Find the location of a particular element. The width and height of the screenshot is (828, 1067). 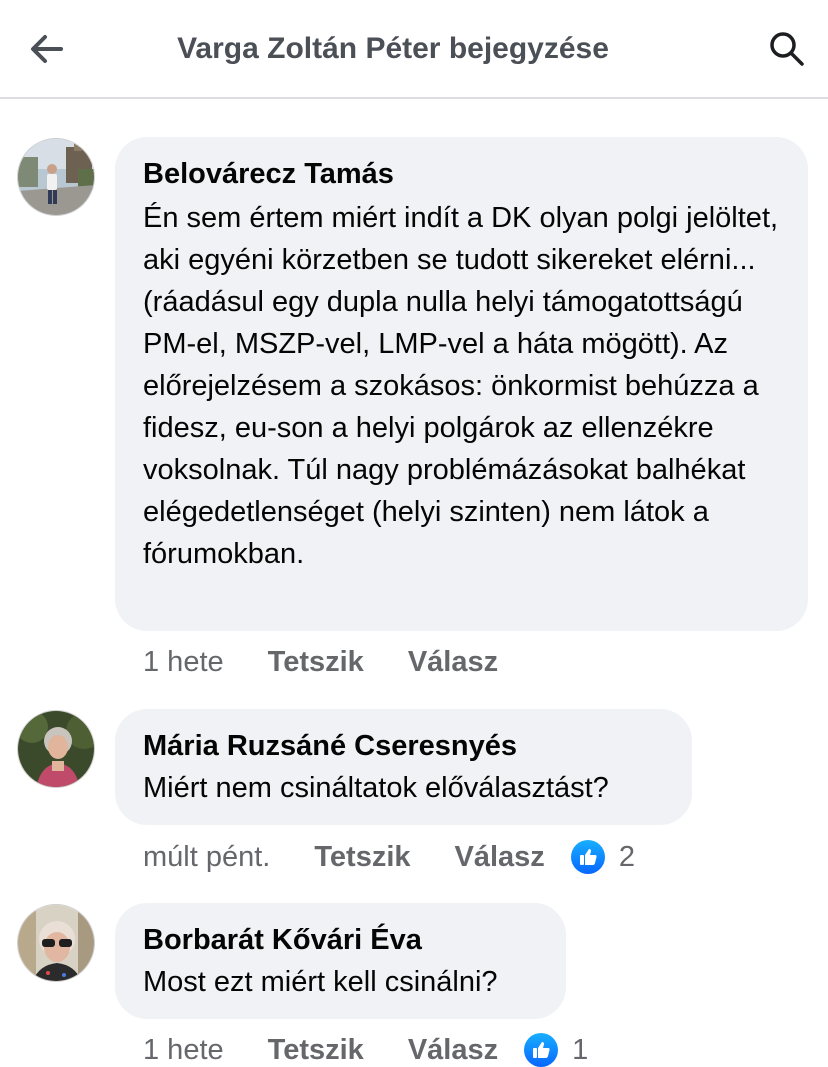

page-title: Varga Zoltán Péter bejegyzése is located at coordinates (393, 48).